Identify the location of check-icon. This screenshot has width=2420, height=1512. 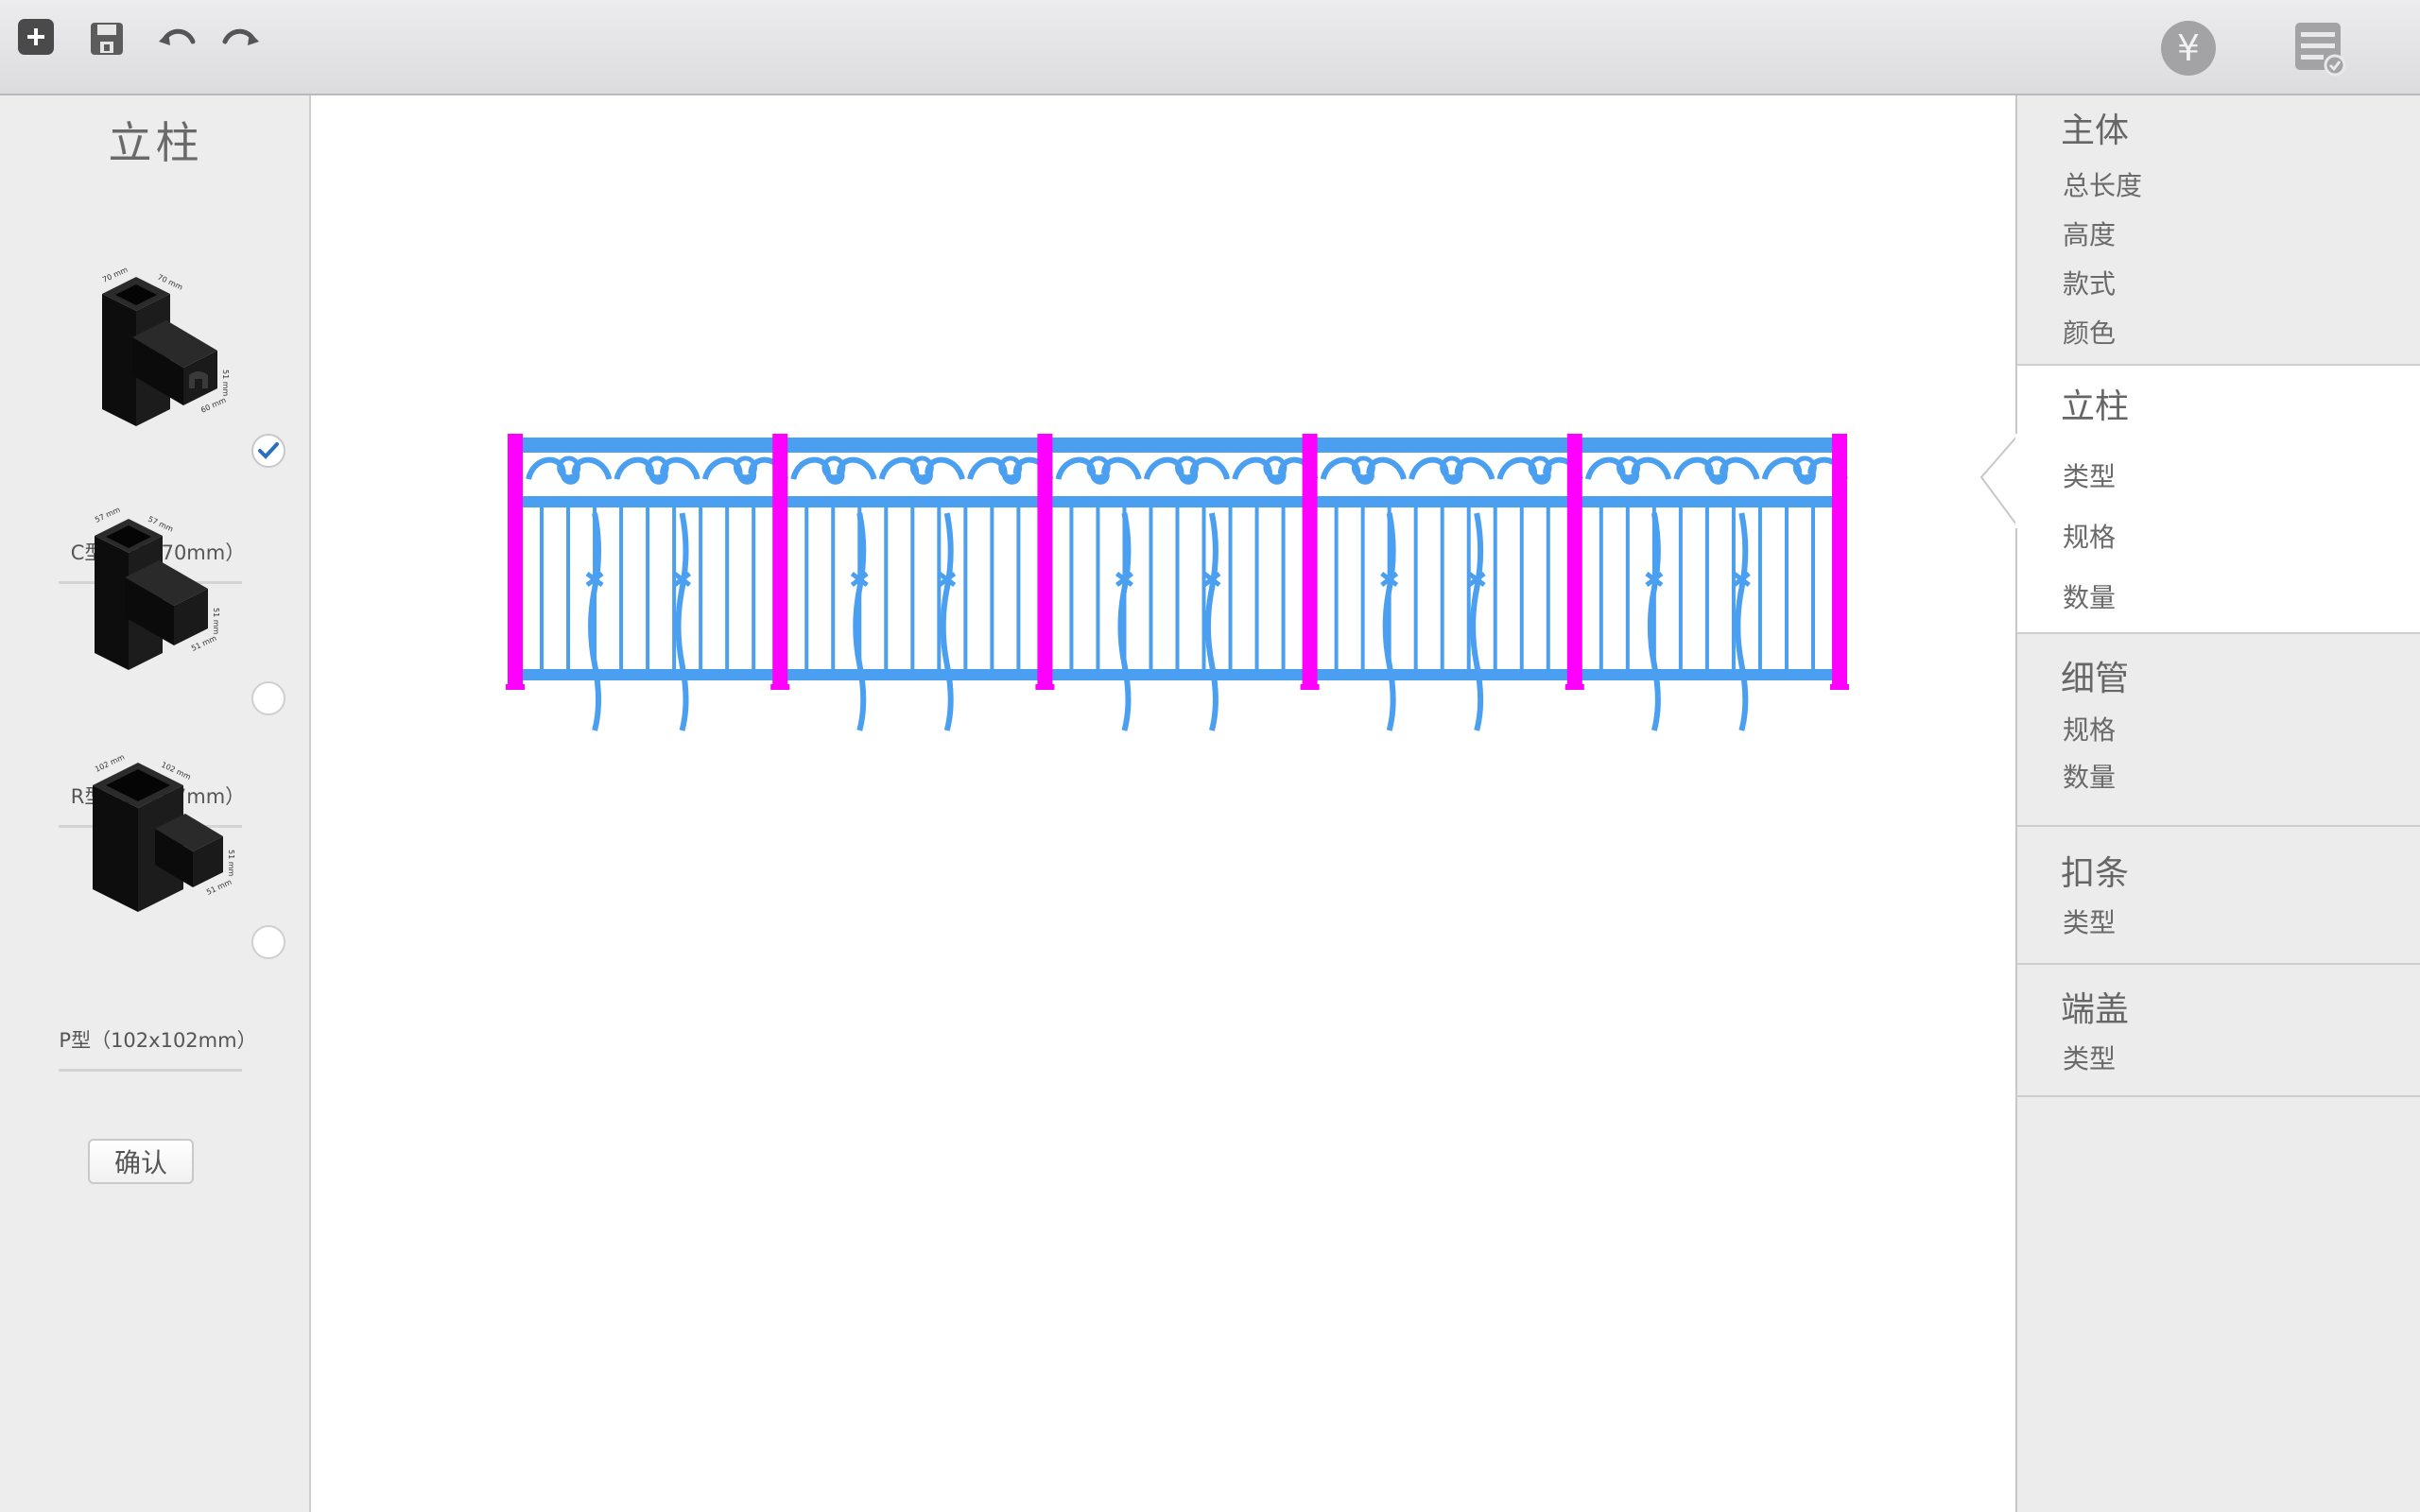
(268, 450).